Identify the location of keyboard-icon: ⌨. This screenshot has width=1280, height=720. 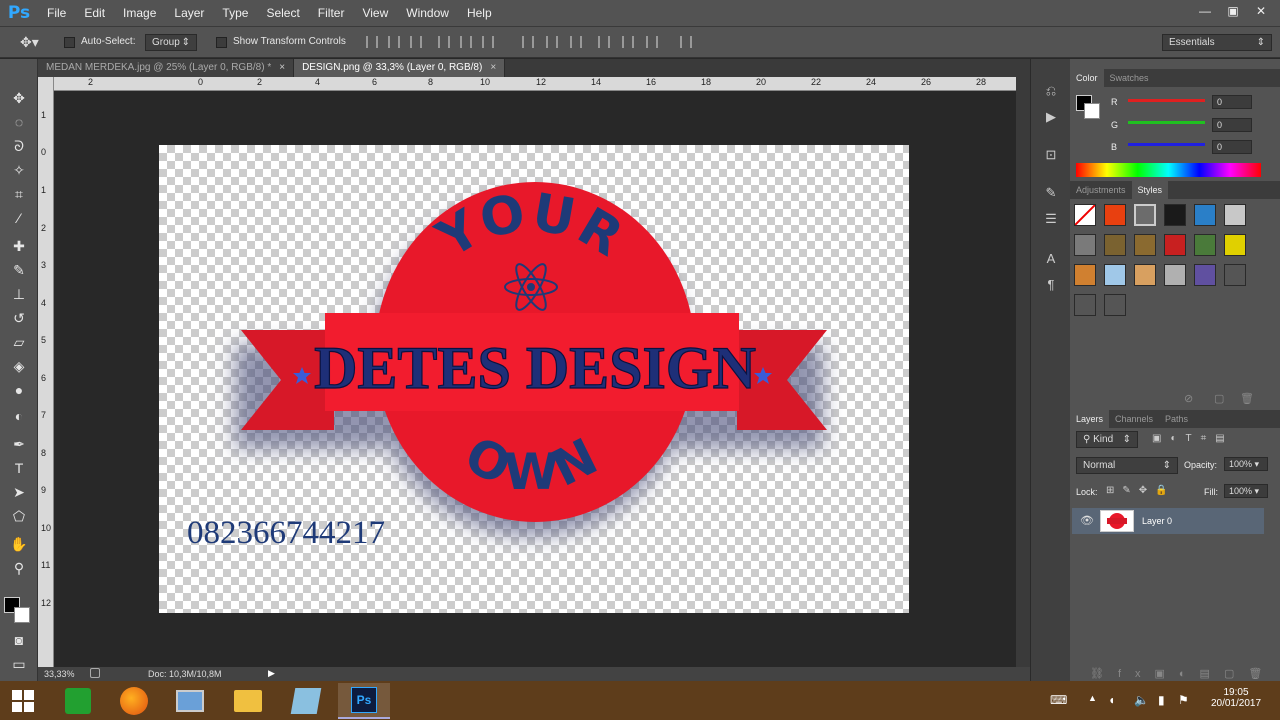
(1058, 700).